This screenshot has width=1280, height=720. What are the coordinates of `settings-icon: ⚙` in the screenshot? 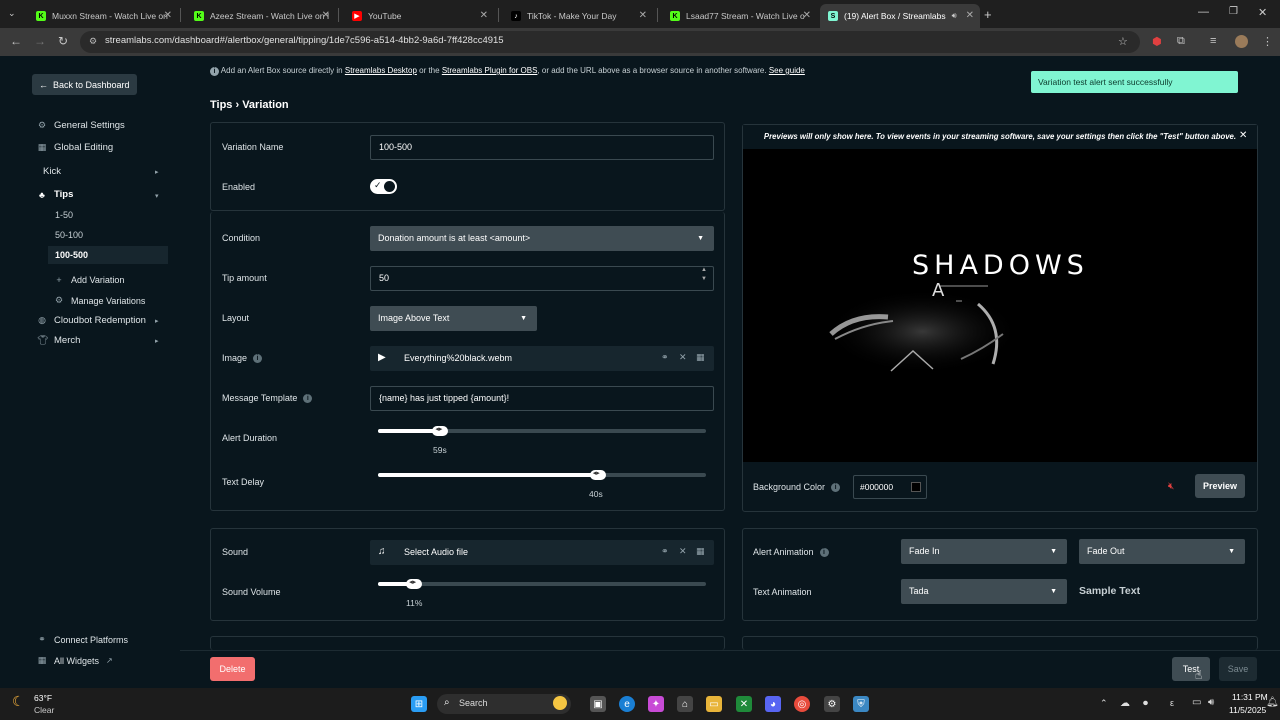 It's located at (832, 704).